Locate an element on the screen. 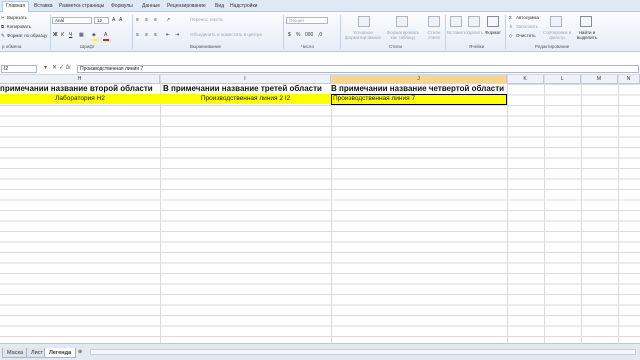 This screenshot has height=360, width=640. cancel-icon: ✕ is located at coordinates (54, 68).